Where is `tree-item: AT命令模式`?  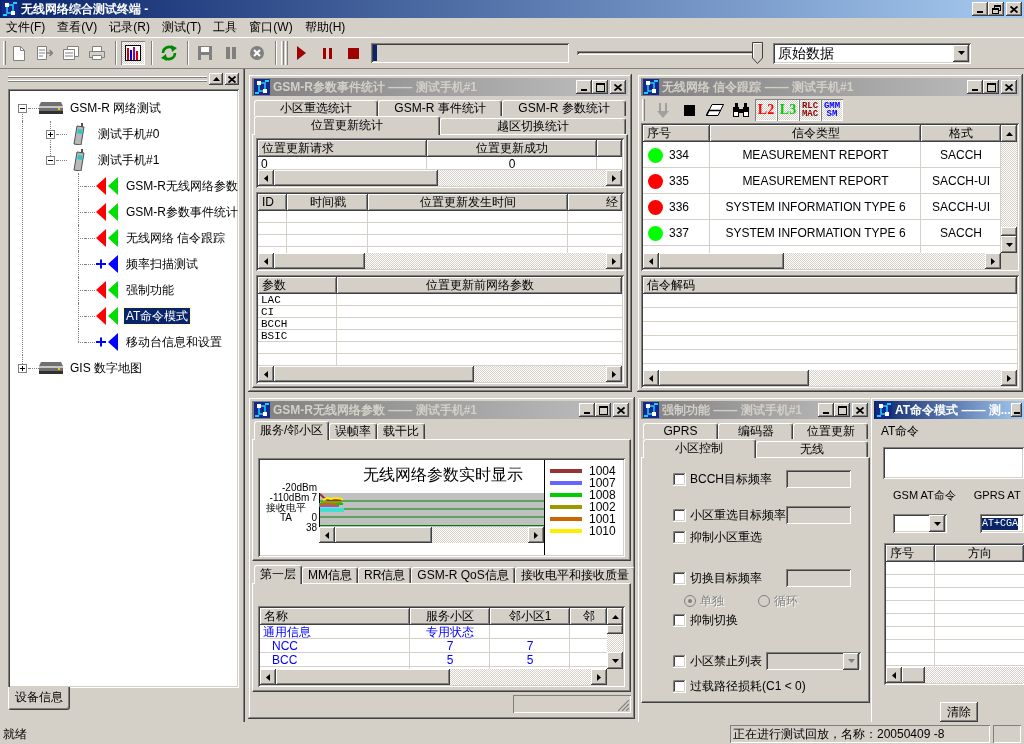 tree-item: AT命令模式 is located at coordinates (157, 316).